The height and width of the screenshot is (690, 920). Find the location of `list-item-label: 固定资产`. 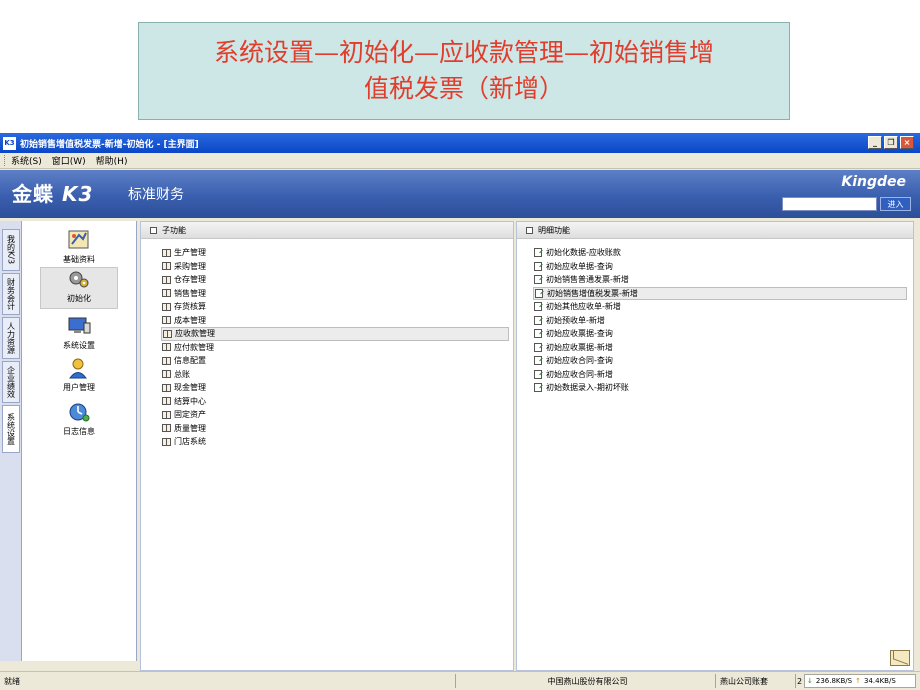

list-item-label: 固定资产 is located at coordinates (190, 415).